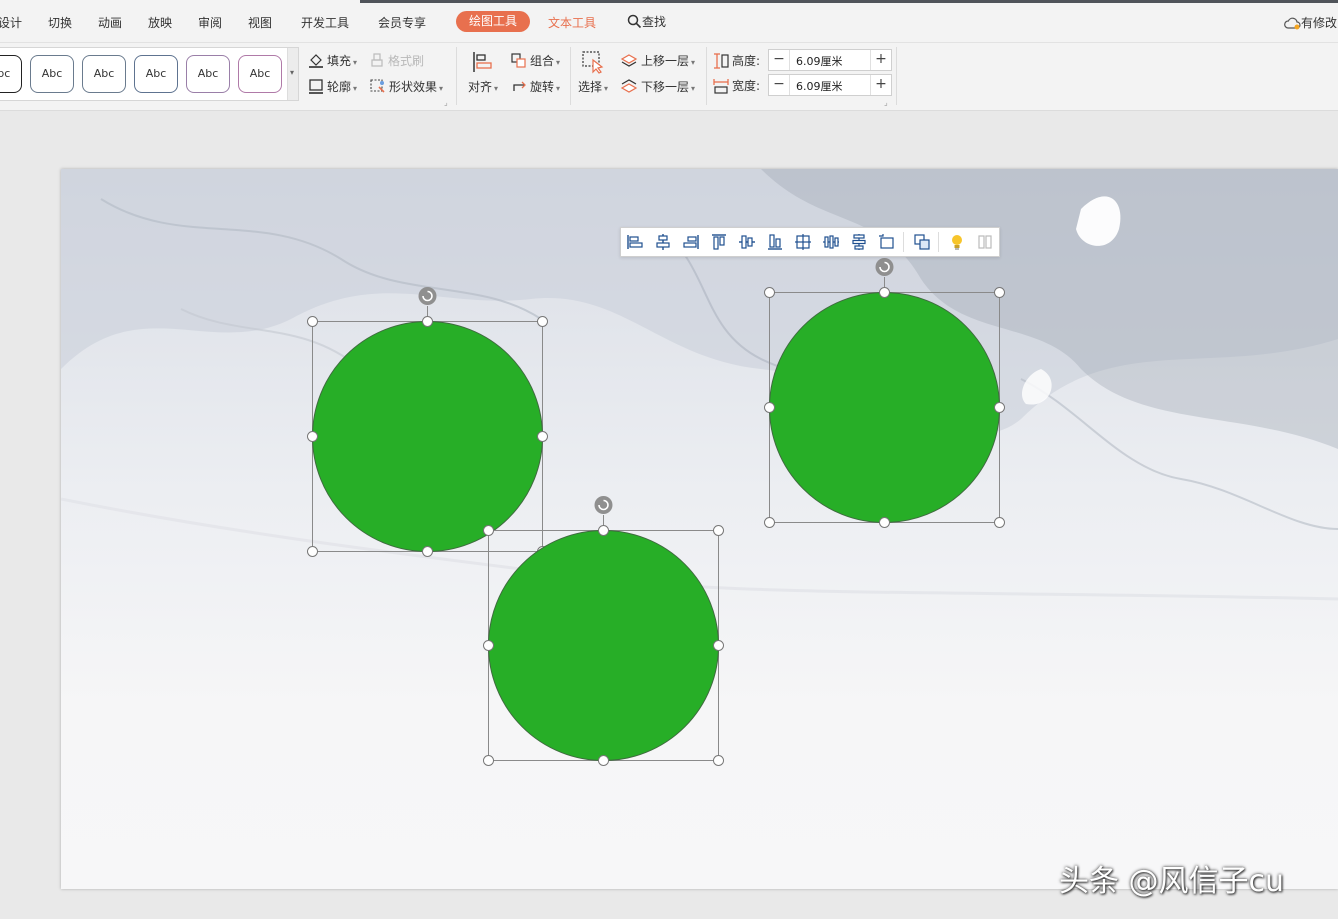  I want to click on gallery-more-button: ▾, so click(292, 74).